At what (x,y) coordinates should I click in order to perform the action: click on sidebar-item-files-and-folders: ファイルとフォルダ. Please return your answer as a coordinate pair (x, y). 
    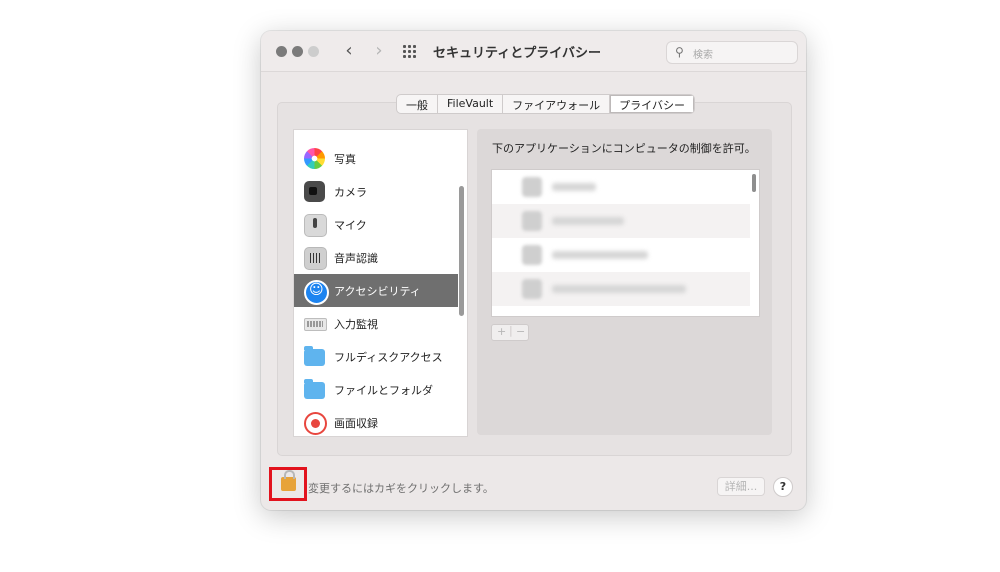
    Looking at the image, I should click on (376, 389).